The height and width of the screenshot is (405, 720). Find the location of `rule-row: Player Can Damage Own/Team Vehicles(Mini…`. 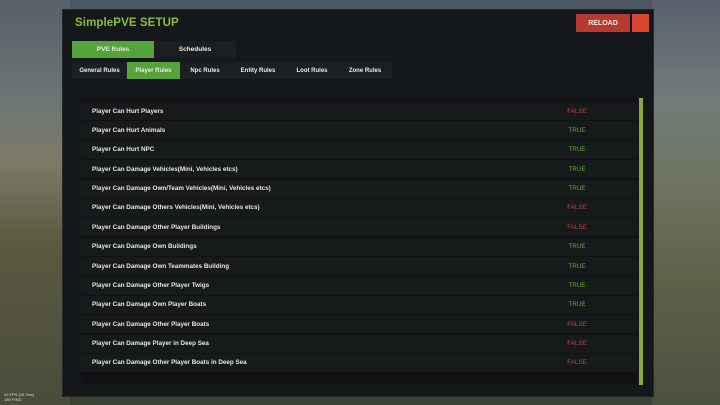

rule-row: Player Can Damage Own/Team Vehicles(Mini… is located at coordinates (359, 188).